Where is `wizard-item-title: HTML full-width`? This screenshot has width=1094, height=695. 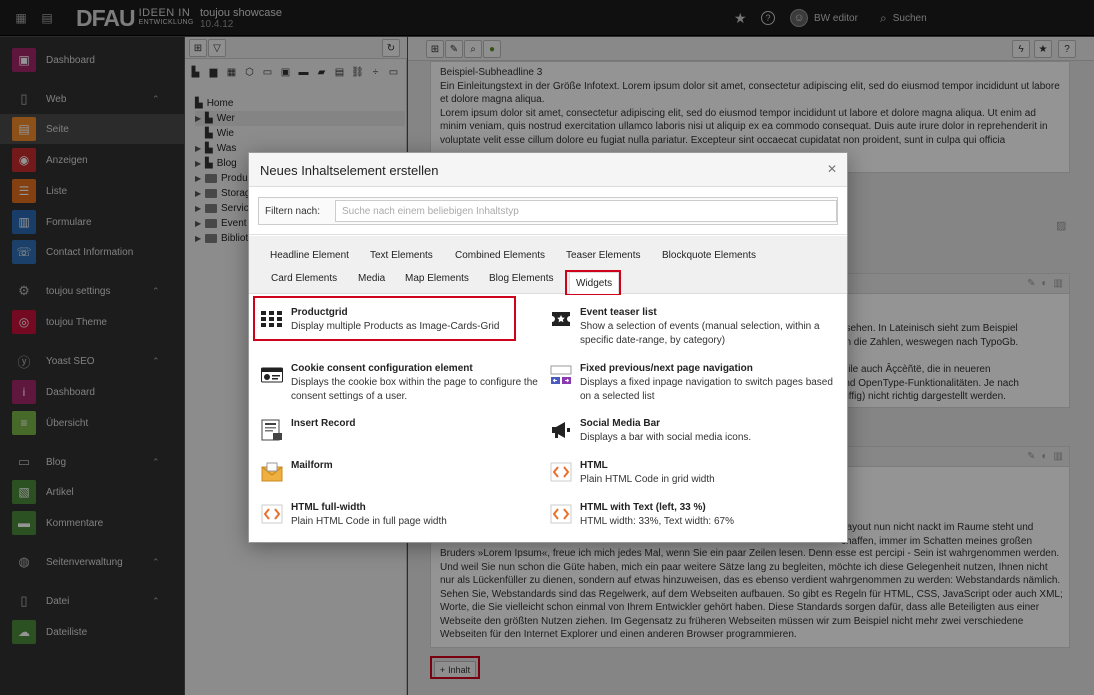
wizard-item-title: HTML full-width is located at coordinates (328, 507).